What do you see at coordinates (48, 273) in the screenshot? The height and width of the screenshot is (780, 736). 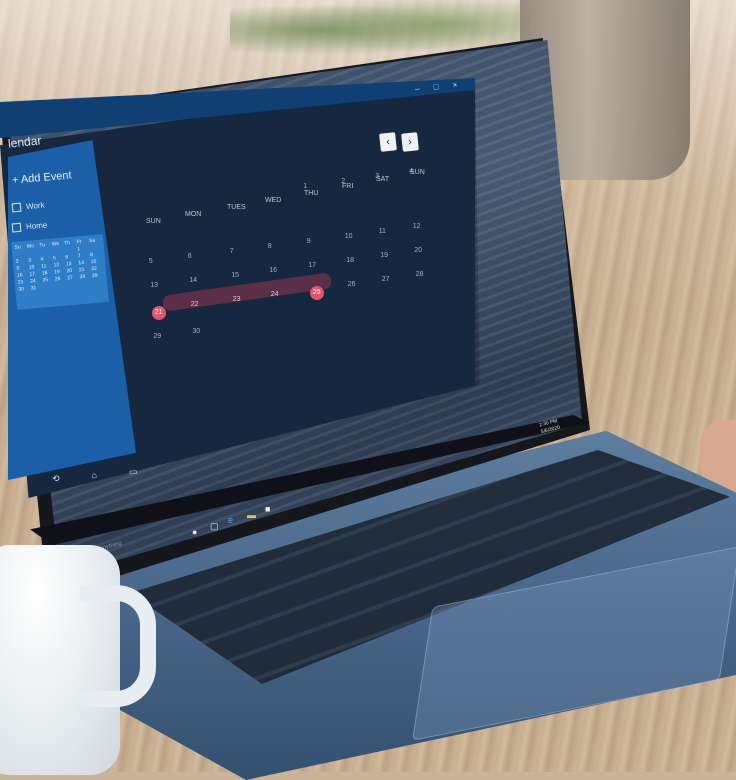 I see `mini-calendar-day: 18` at bounding box center [48, 273].